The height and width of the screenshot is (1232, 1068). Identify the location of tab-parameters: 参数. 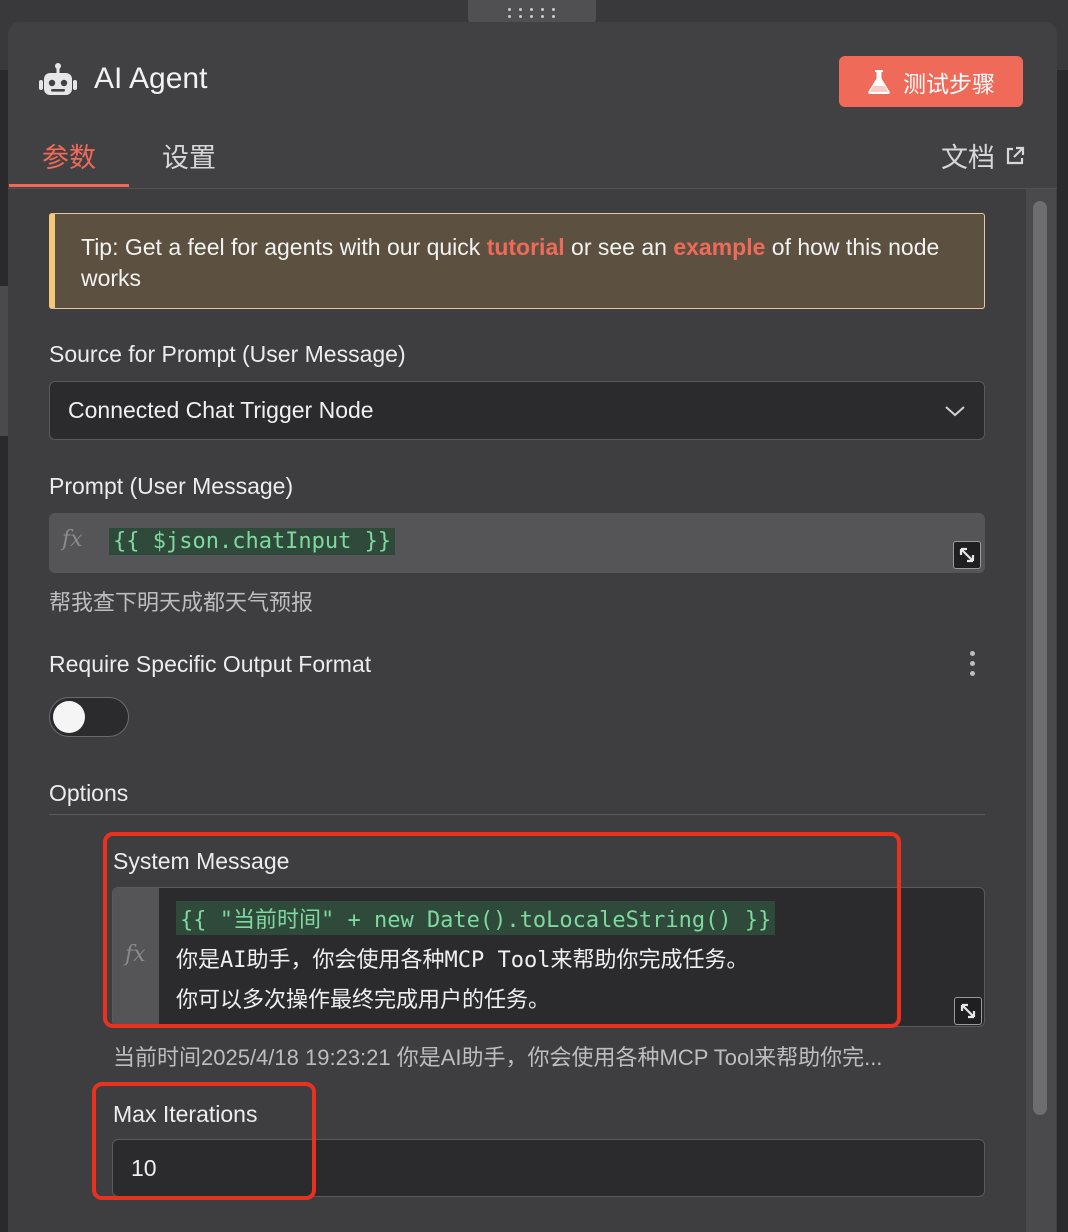
(69, 155).